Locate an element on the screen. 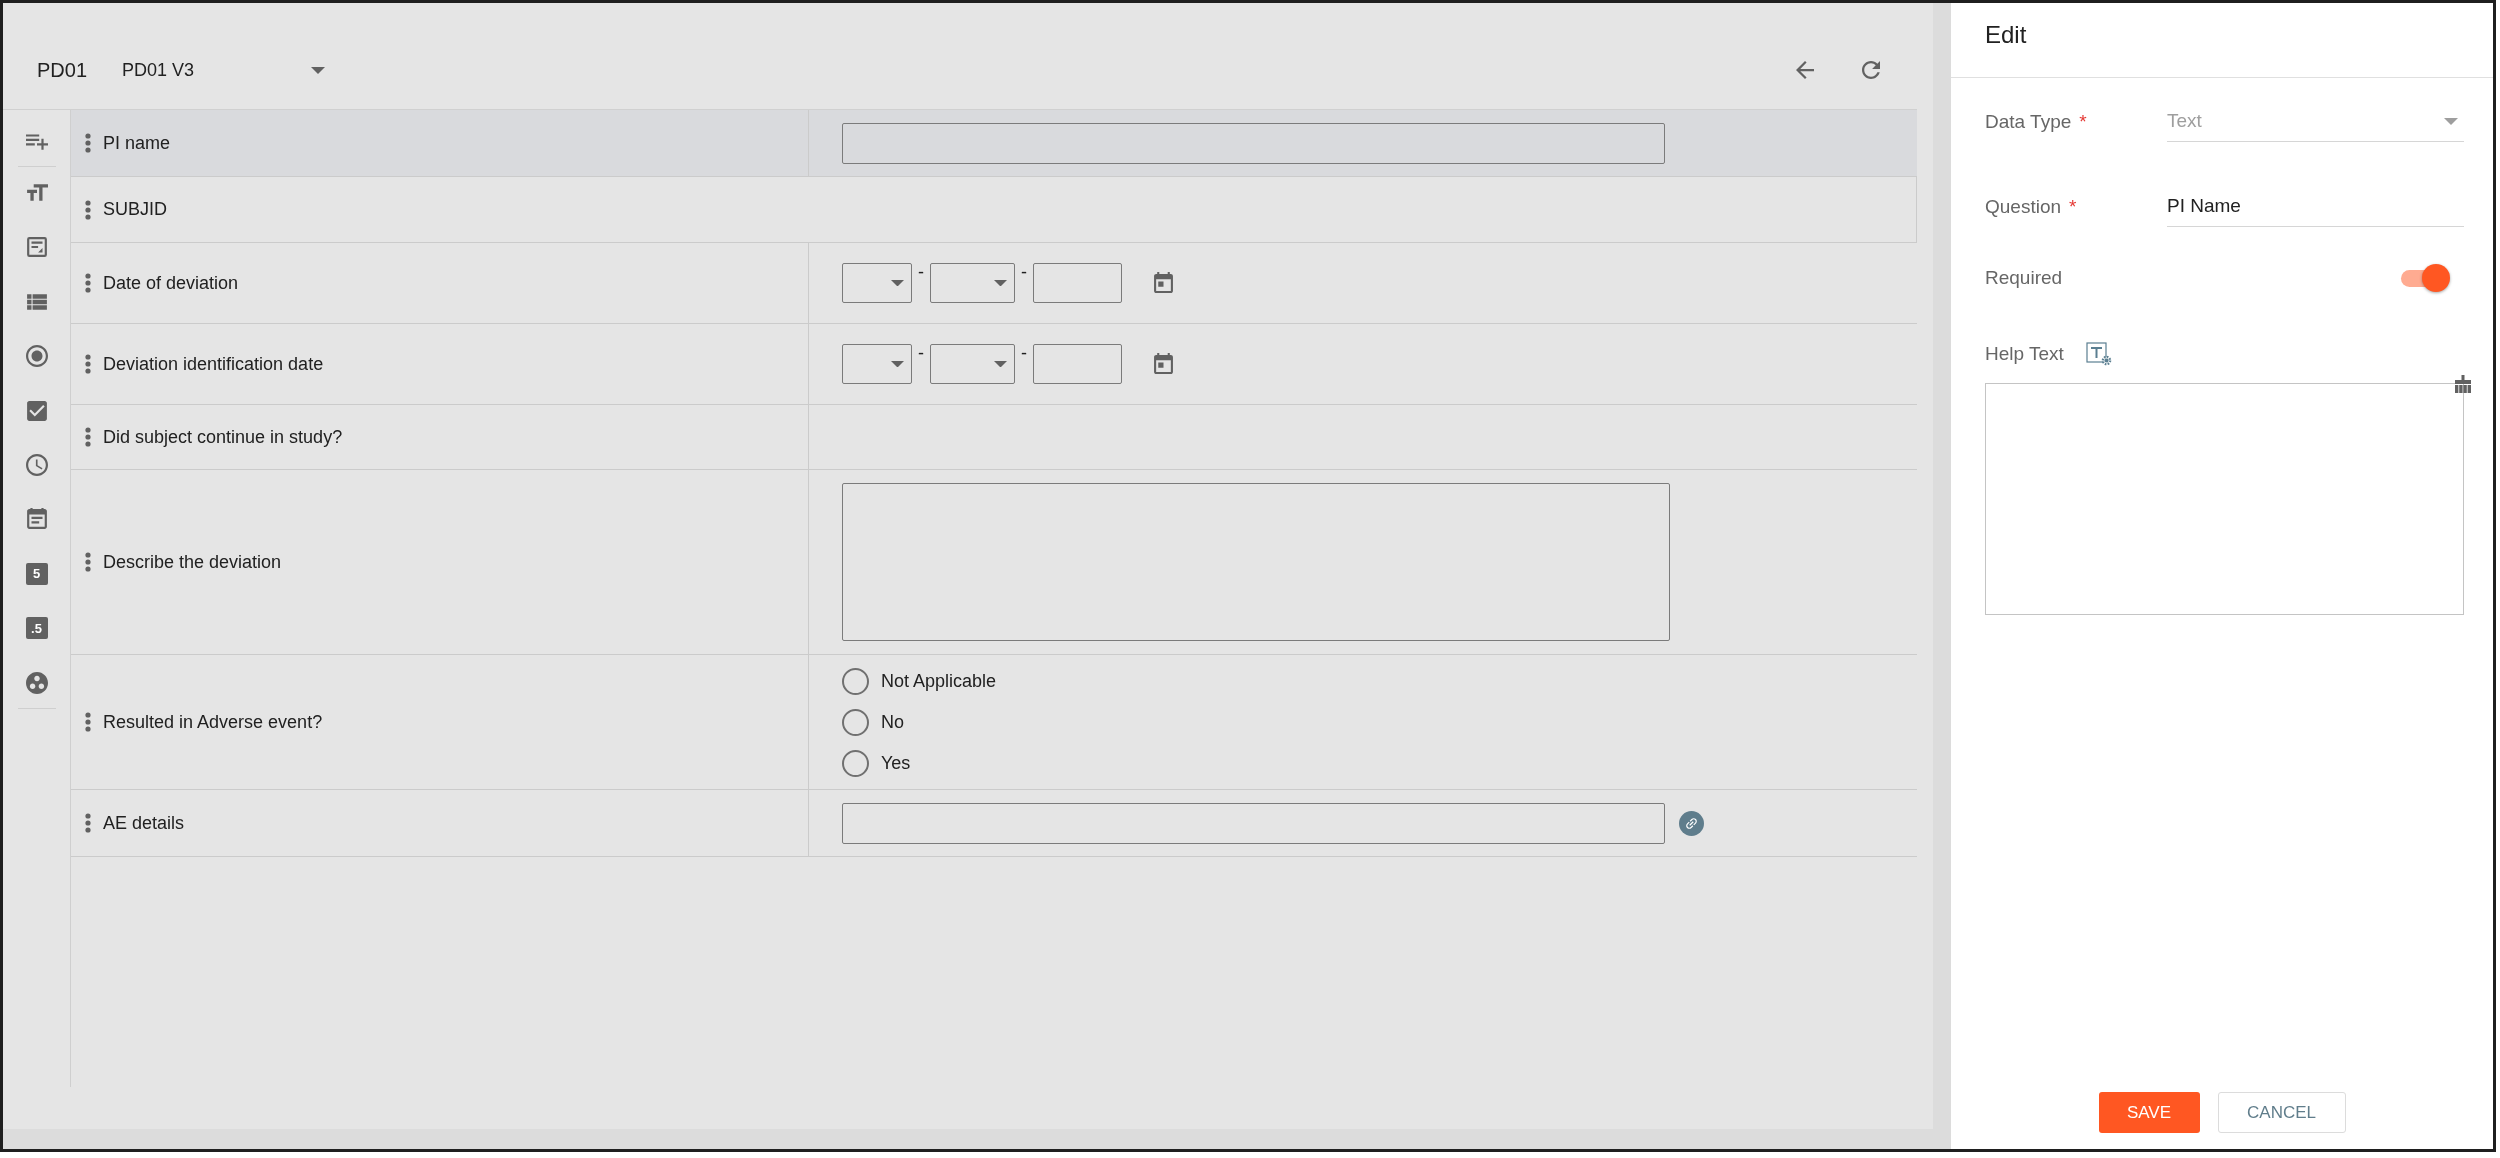 The height and width of the screenshot is (1158, 2500). question-label: PI name is located at coordinates (137, 143).